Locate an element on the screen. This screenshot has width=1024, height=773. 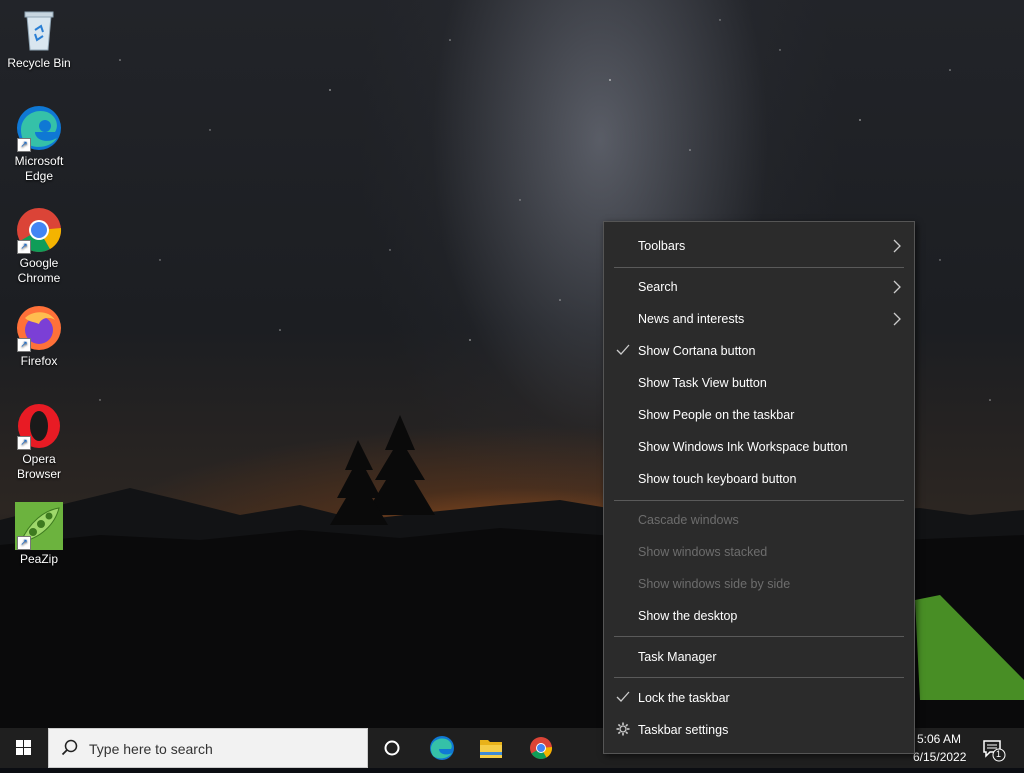
start-button is located at coordinates (24, 748).